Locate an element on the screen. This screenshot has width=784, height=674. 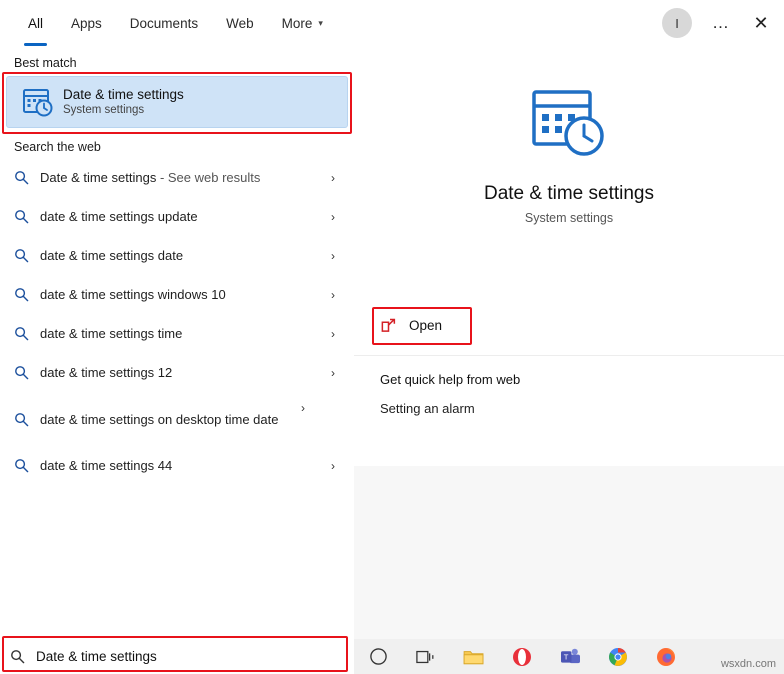
quick-help-item-0: Setting an alarm is located at coordinates (569, 401).